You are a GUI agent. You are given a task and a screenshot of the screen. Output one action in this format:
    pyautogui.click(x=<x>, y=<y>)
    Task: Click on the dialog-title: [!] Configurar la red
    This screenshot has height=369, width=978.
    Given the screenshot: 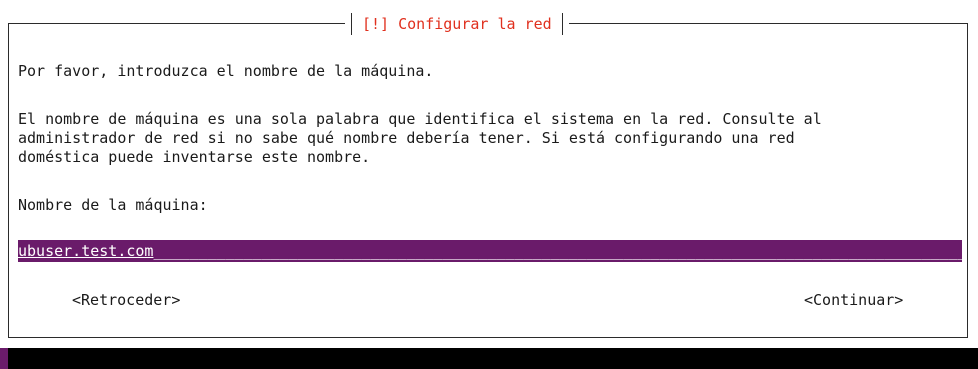 What is the action you would take?
    pyautogui.click(x=457, y=24)
    